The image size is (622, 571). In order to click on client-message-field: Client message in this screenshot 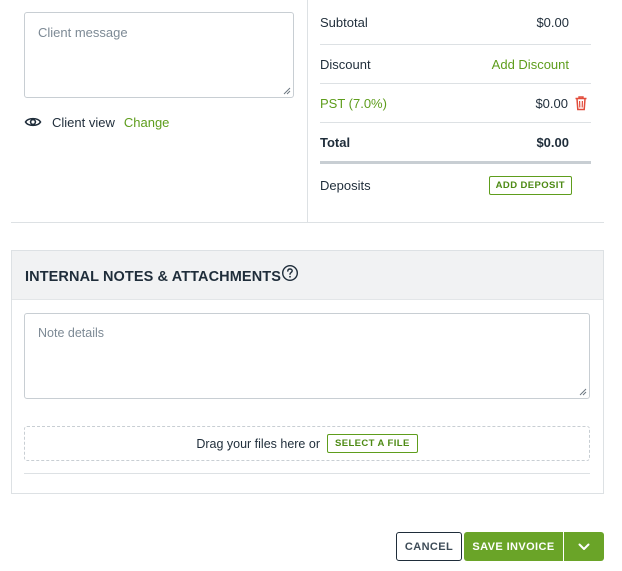, I will do `click(159, 55)`.